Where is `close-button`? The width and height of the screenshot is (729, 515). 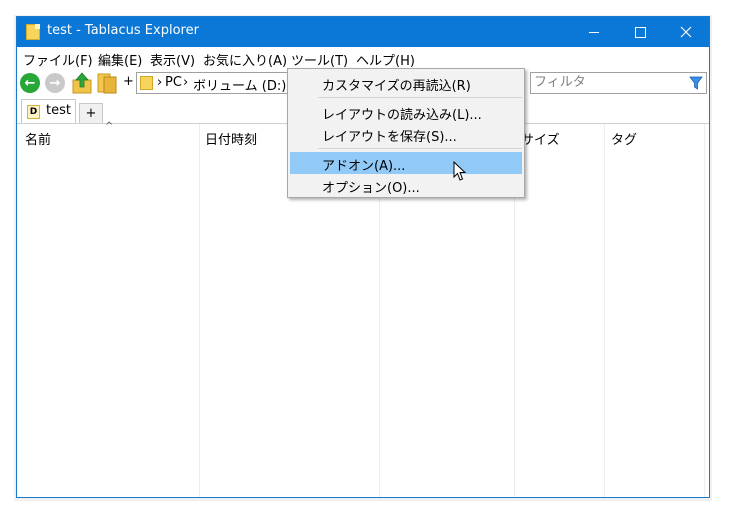 close-button is located at coordinates (686, 32).